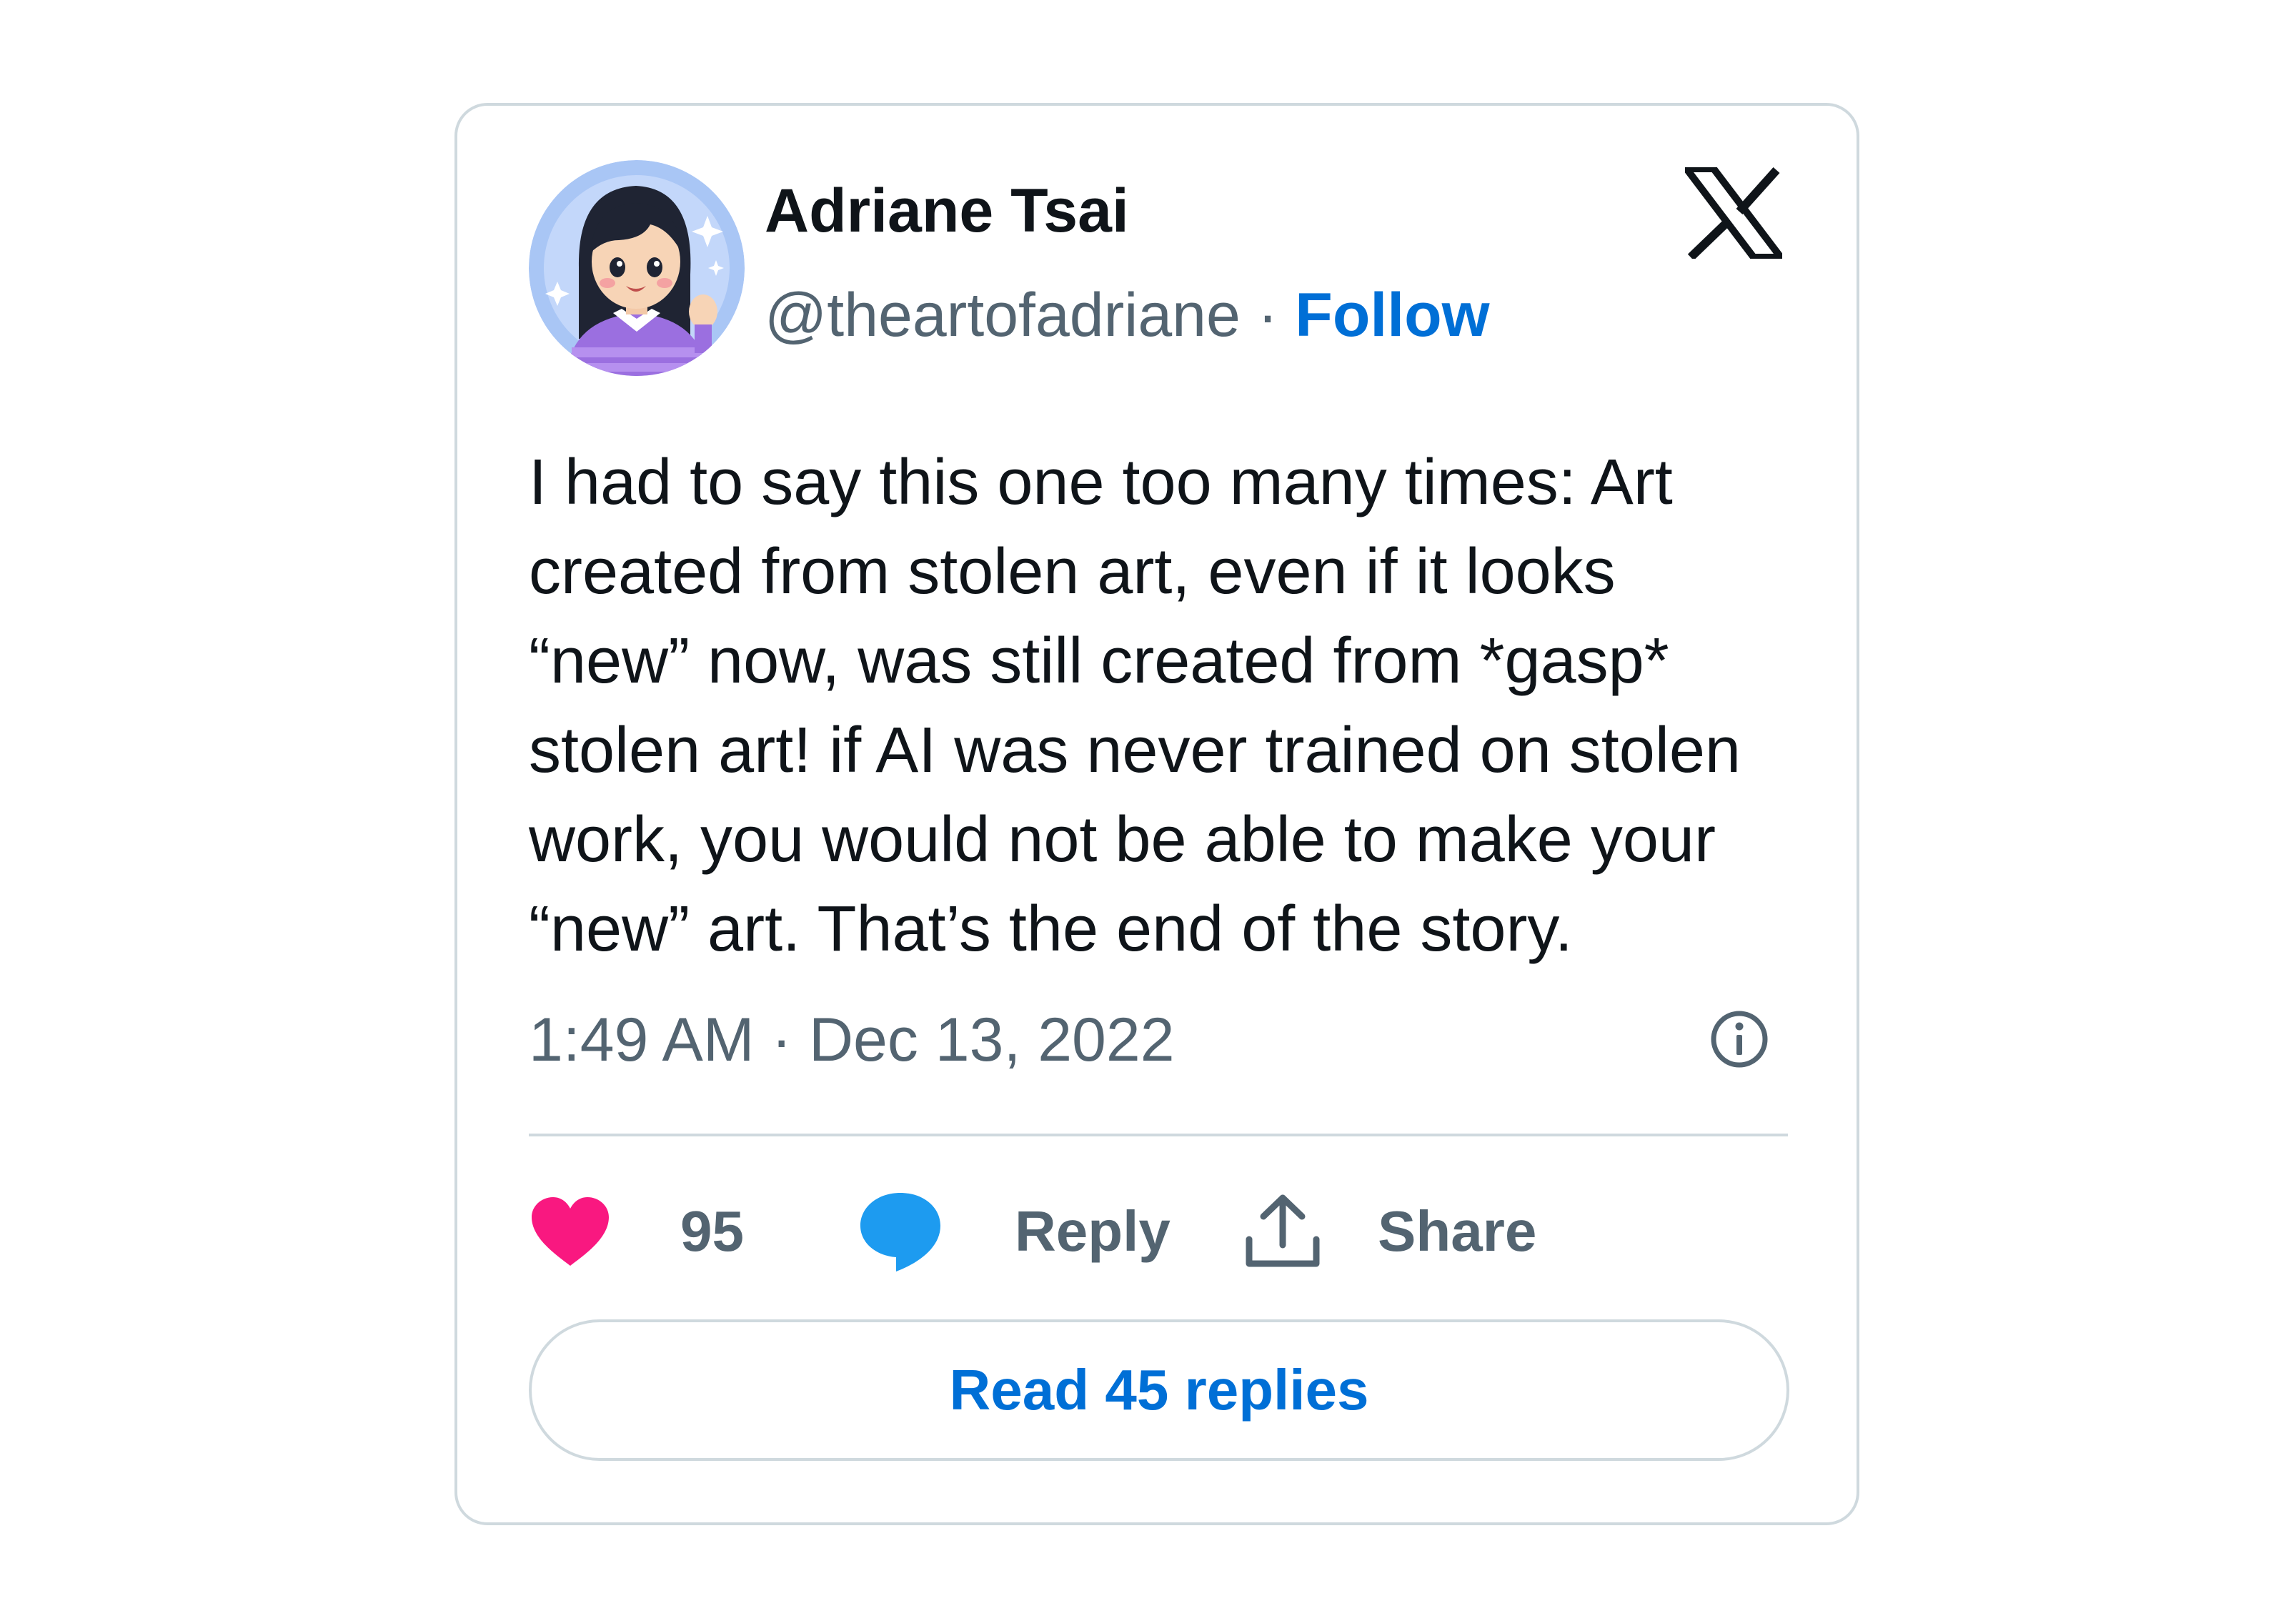 The image size is (2296, 1621). Describe the element at coordinates (1159, 1390) in the screenshot. I see `read-replies-button: Read 45 replies` at that location.